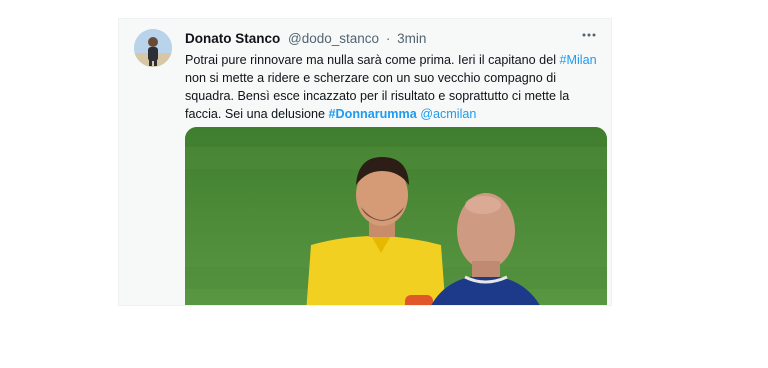 This screenshot has height=368, width=768. Describe the element at coordinates (578, 60) in the screenshot. I see `hashtag-milan: #Milan` at that location.